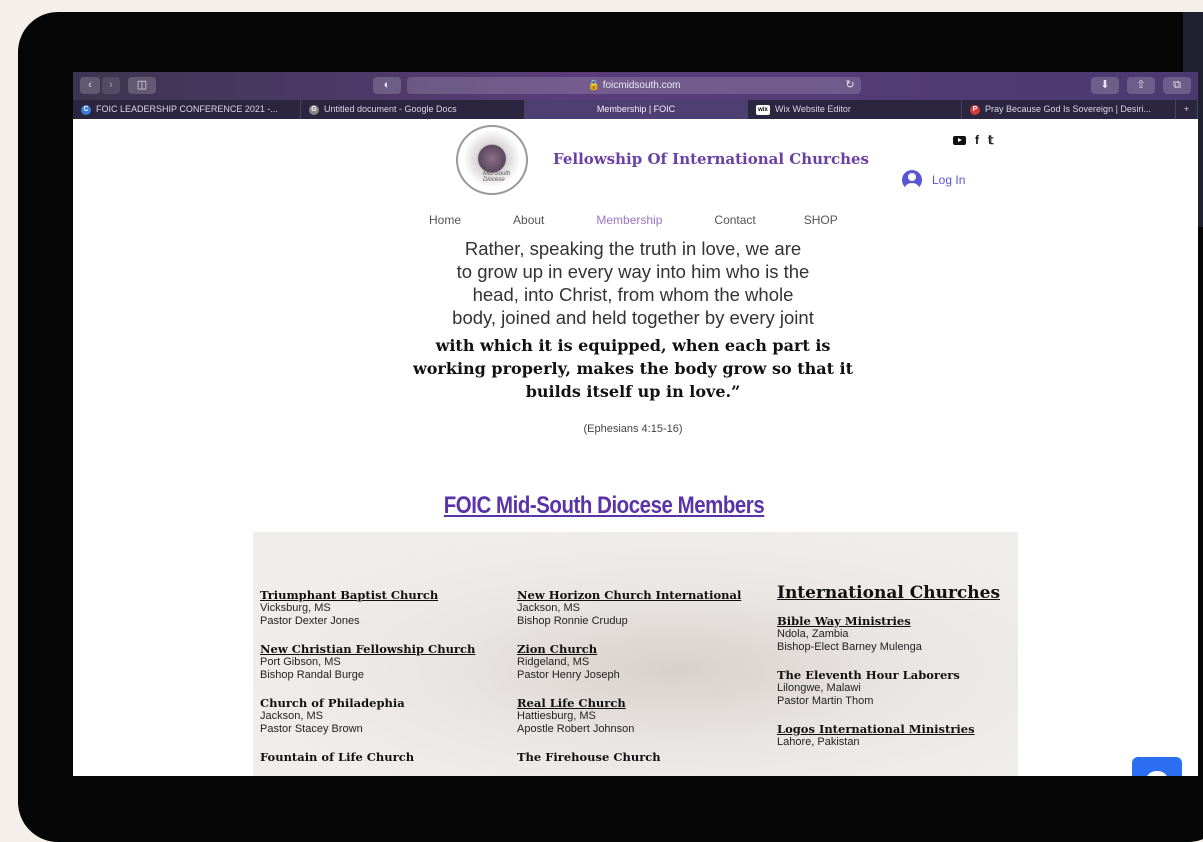 This screenshot has height=842, width=1203. Describe the element at coordinates (977, 140) in the screenshot. I see `facebook-icon: f` at that location.